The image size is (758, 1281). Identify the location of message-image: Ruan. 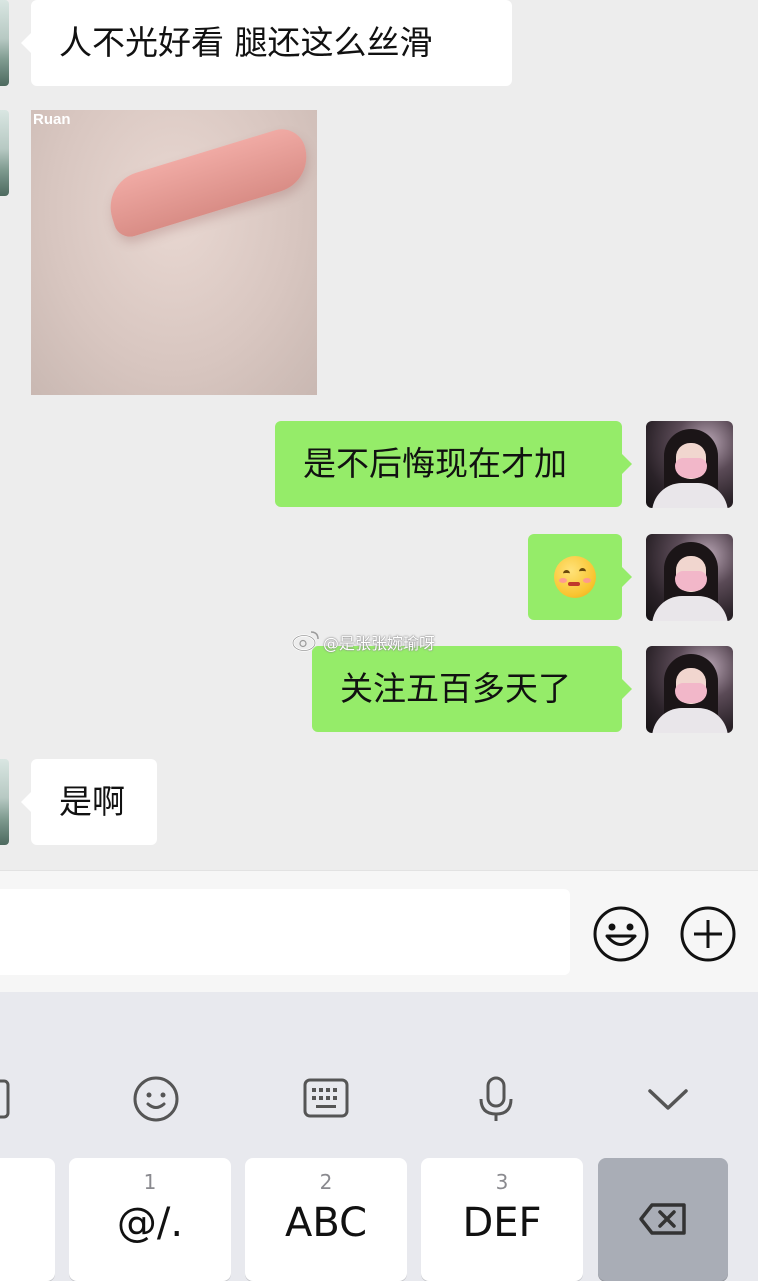
(174, 252).